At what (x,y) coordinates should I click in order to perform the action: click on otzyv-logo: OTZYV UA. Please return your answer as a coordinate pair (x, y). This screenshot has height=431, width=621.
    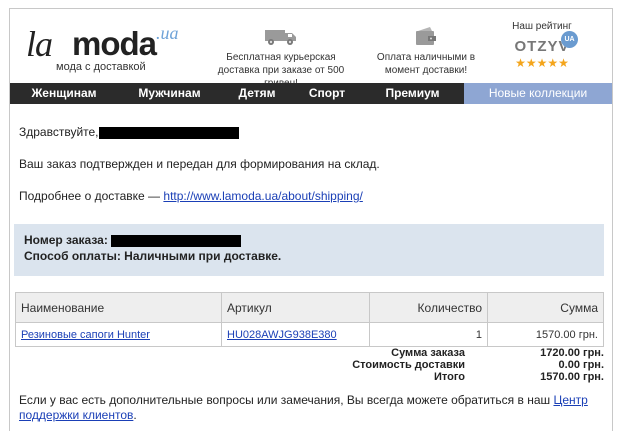
    Looking at the image, I should click on (542, 44).